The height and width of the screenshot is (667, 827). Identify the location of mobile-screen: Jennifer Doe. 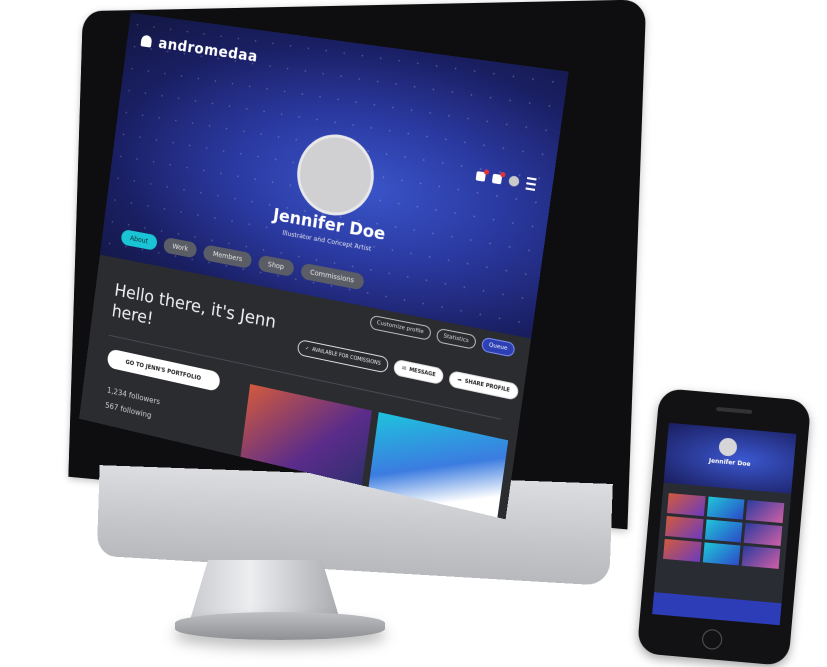
(724, 524).